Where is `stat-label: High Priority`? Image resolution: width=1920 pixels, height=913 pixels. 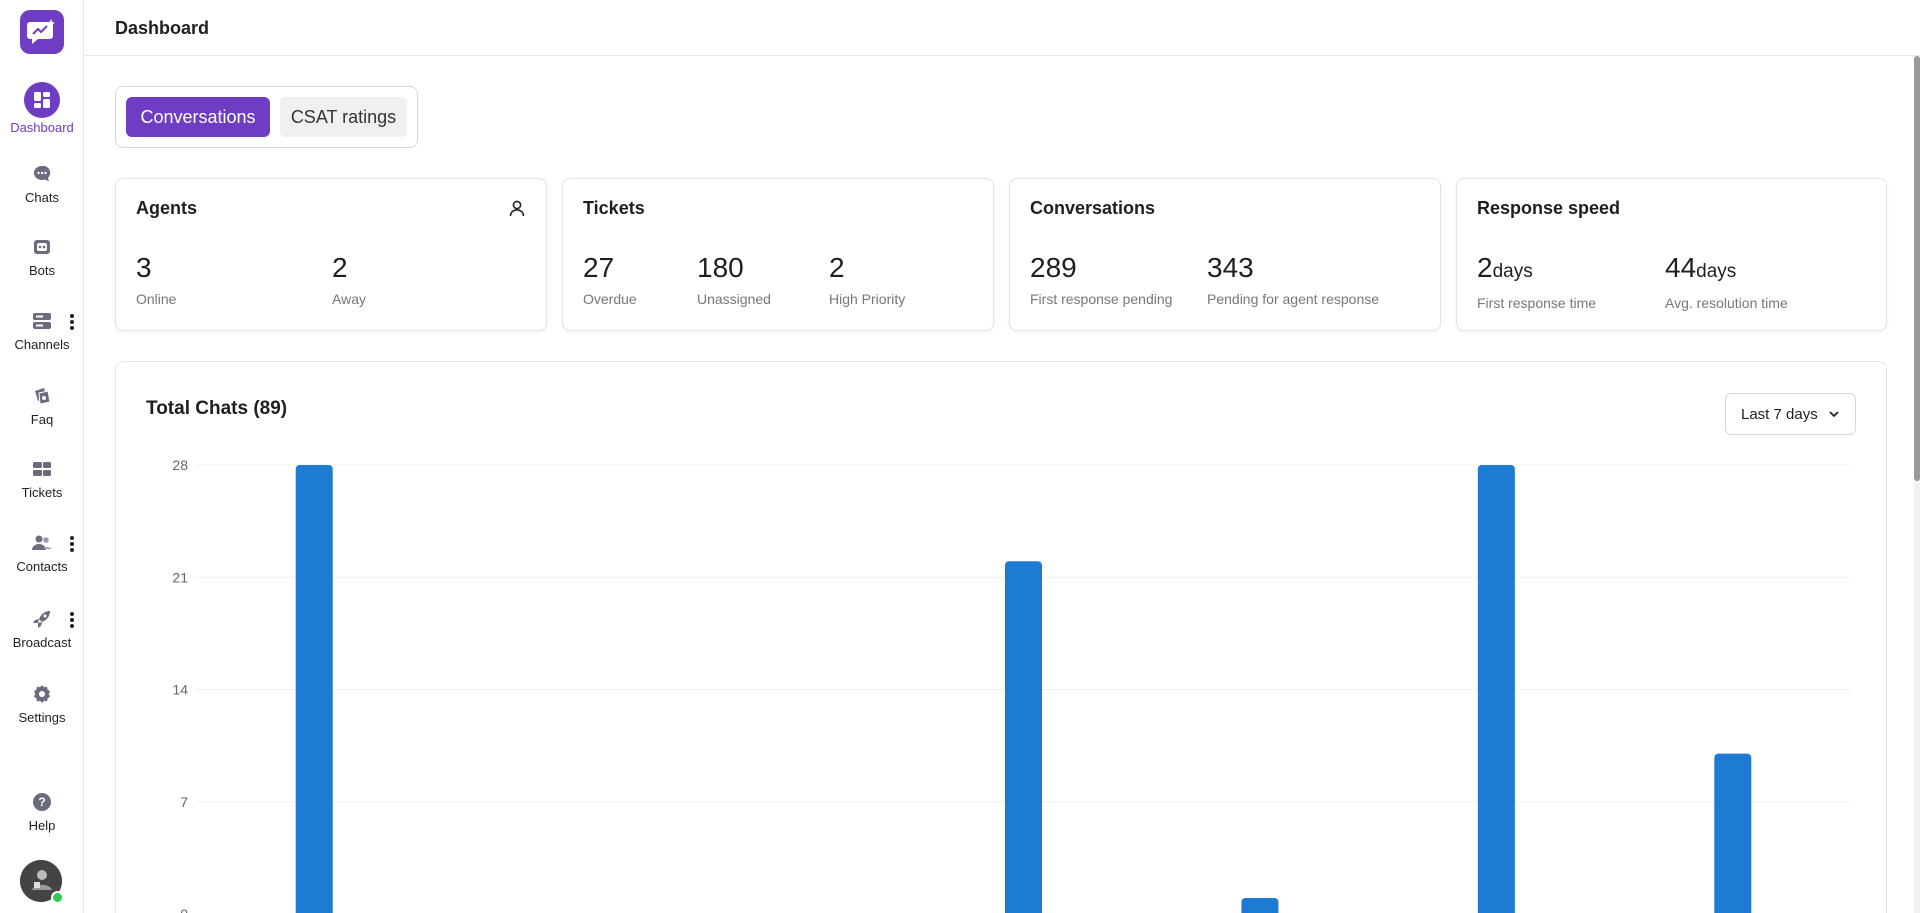
stat-label: High Priority is located at coordinates (867, 299).